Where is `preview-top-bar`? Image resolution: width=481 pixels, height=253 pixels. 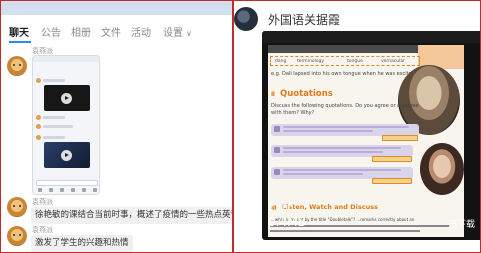
preview-top-bar is located at coordinates (371, 37).